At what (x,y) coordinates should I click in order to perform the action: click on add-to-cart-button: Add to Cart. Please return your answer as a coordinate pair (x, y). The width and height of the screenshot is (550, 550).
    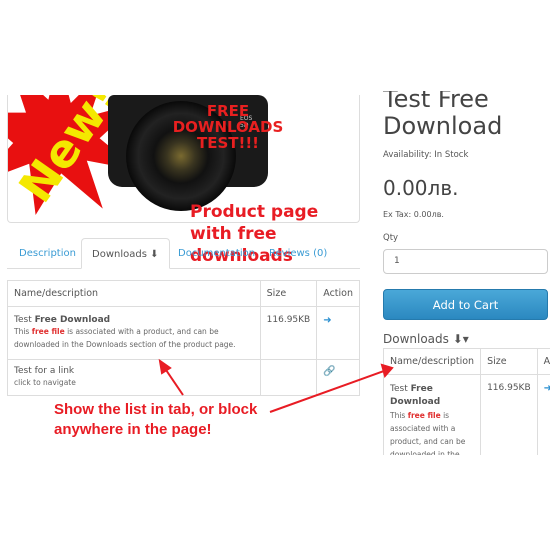
    Looking at the image, I should click on (465, 304).